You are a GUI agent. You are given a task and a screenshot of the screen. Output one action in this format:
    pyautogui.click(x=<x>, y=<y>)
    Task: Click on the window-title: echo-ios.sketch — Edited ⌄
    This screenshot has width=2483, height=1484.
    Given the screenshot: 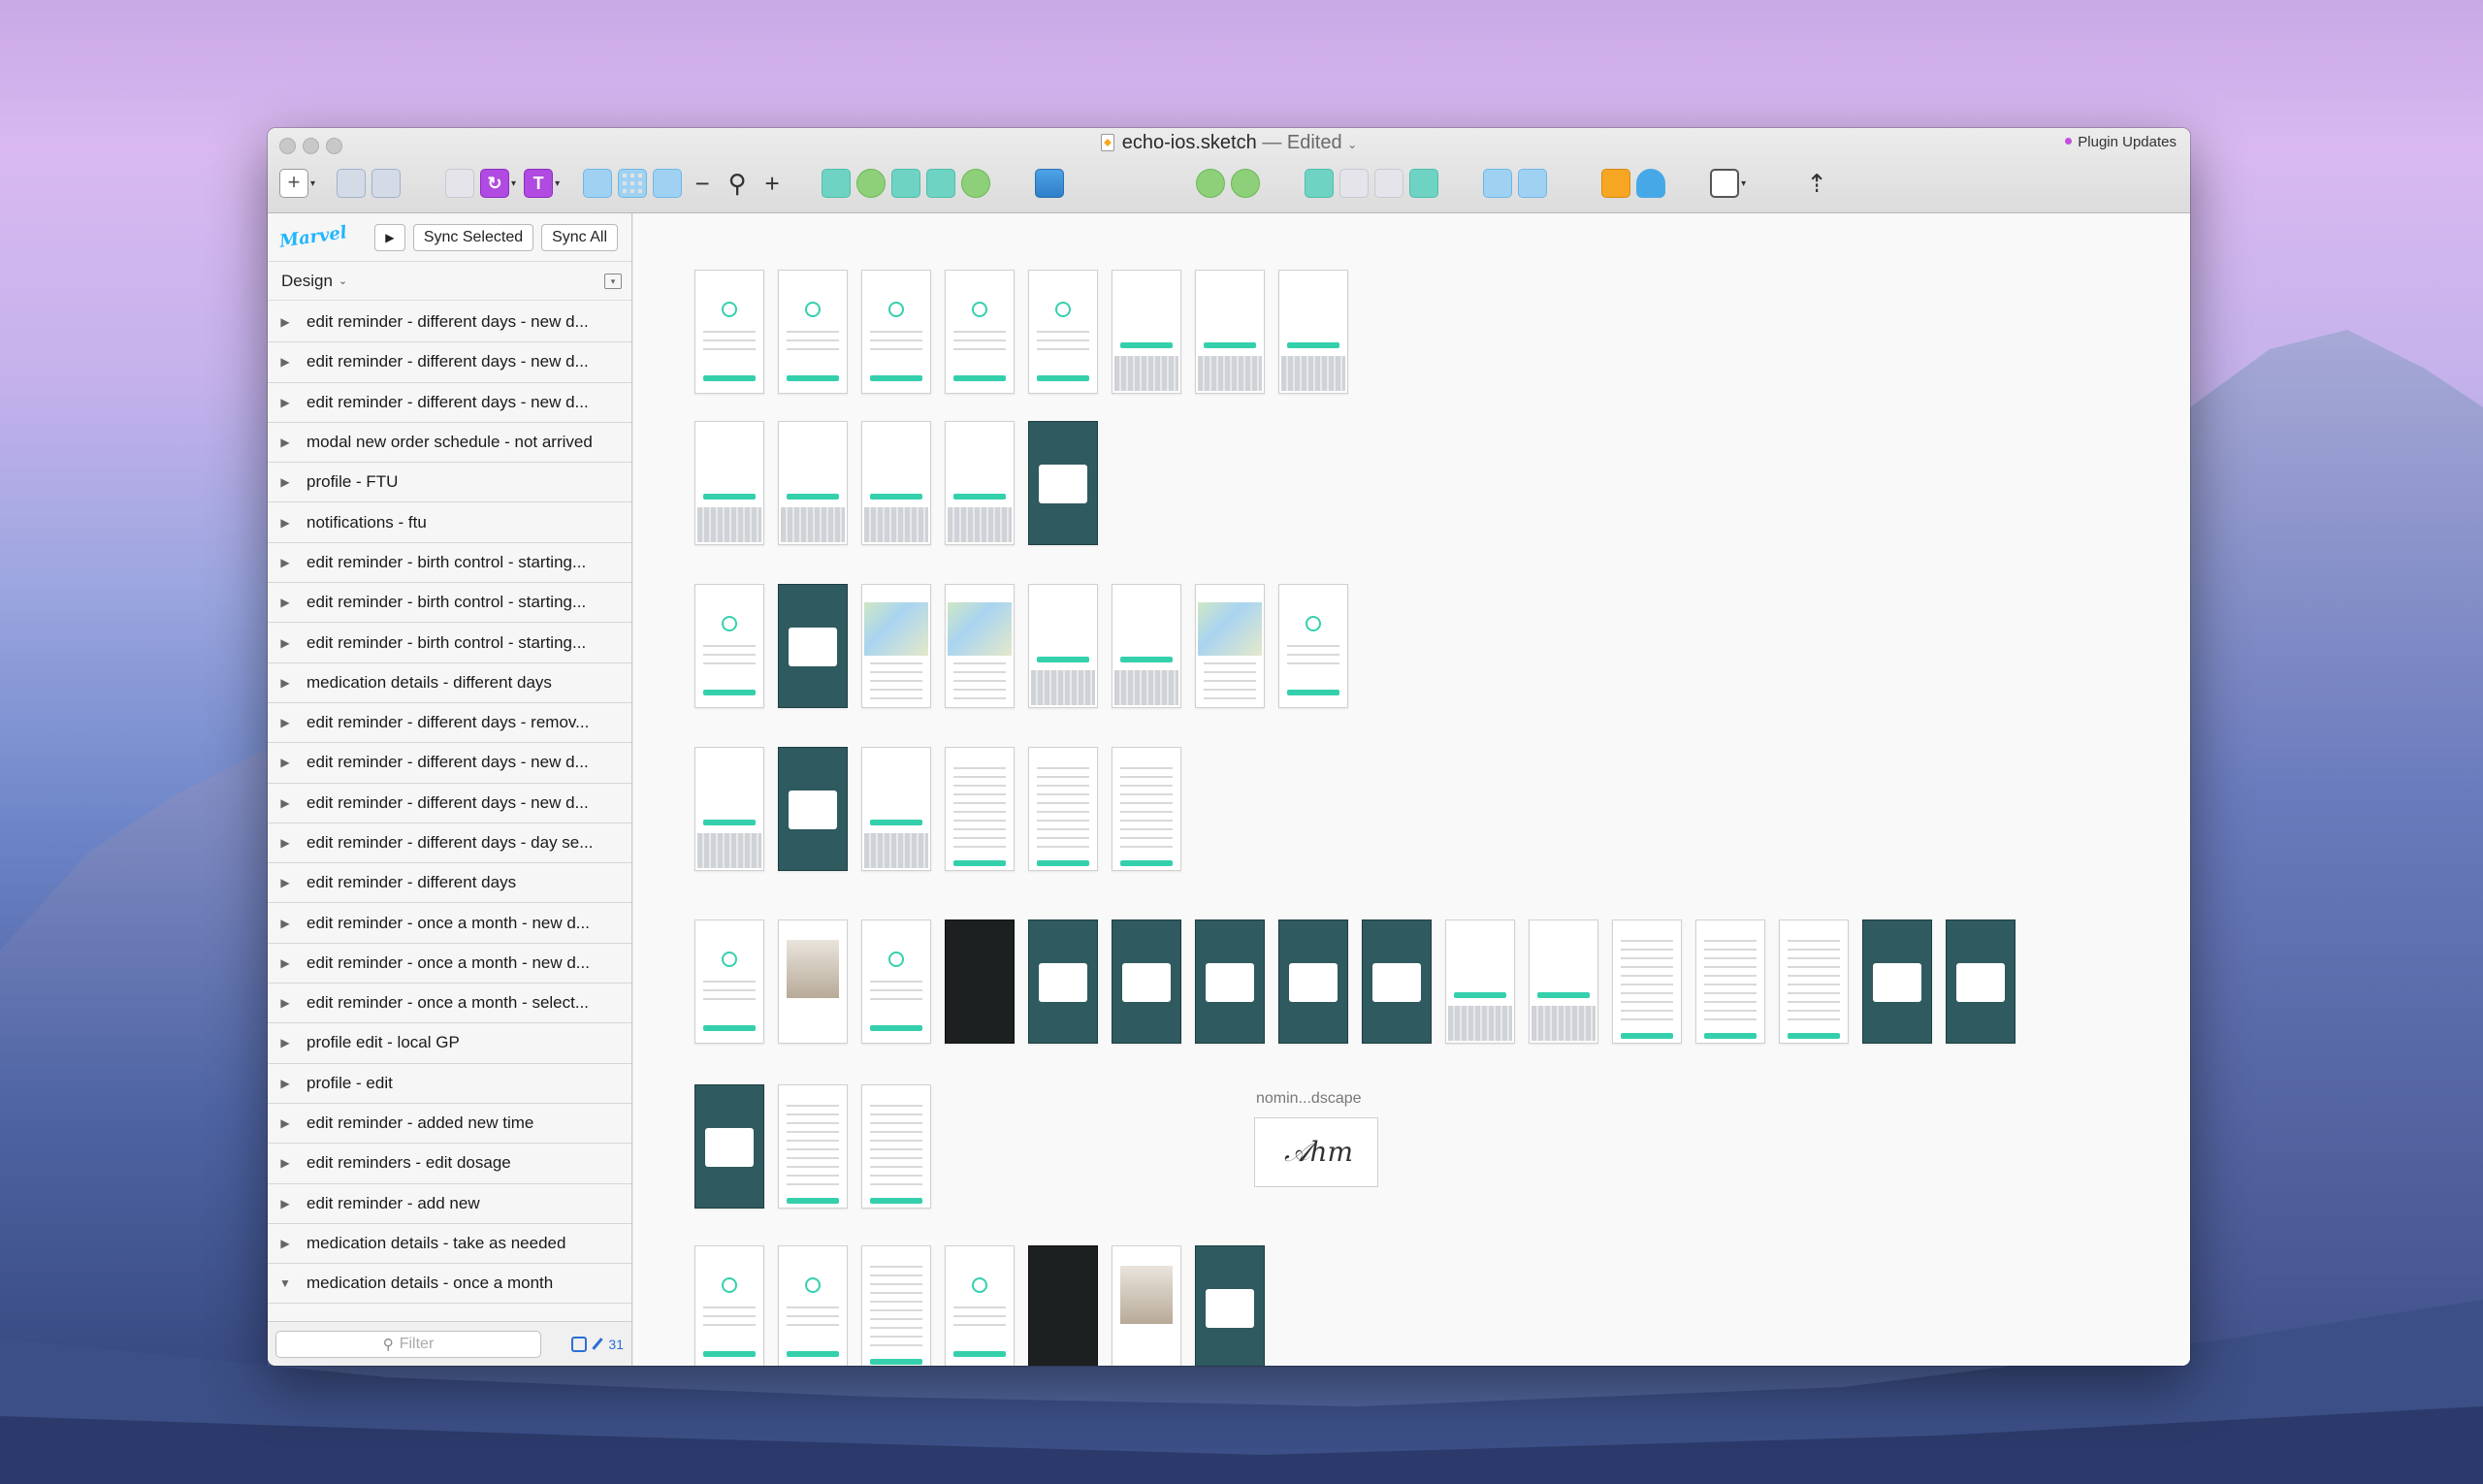 What is the action you would take?
    pyautogui.click(x=1229, y=143)
    